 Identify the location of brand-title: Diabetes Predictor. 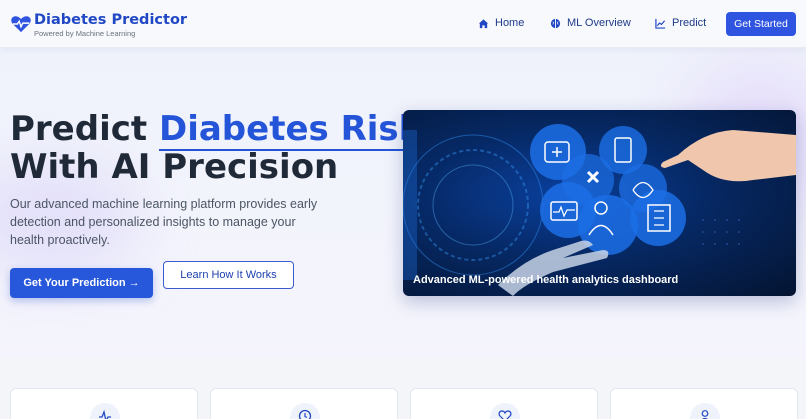
(111, 20).